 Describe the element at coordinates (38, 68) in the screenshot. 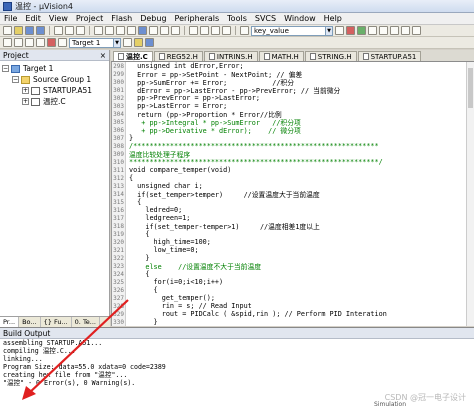

I see `tree-item-label: Target 1` at that location.